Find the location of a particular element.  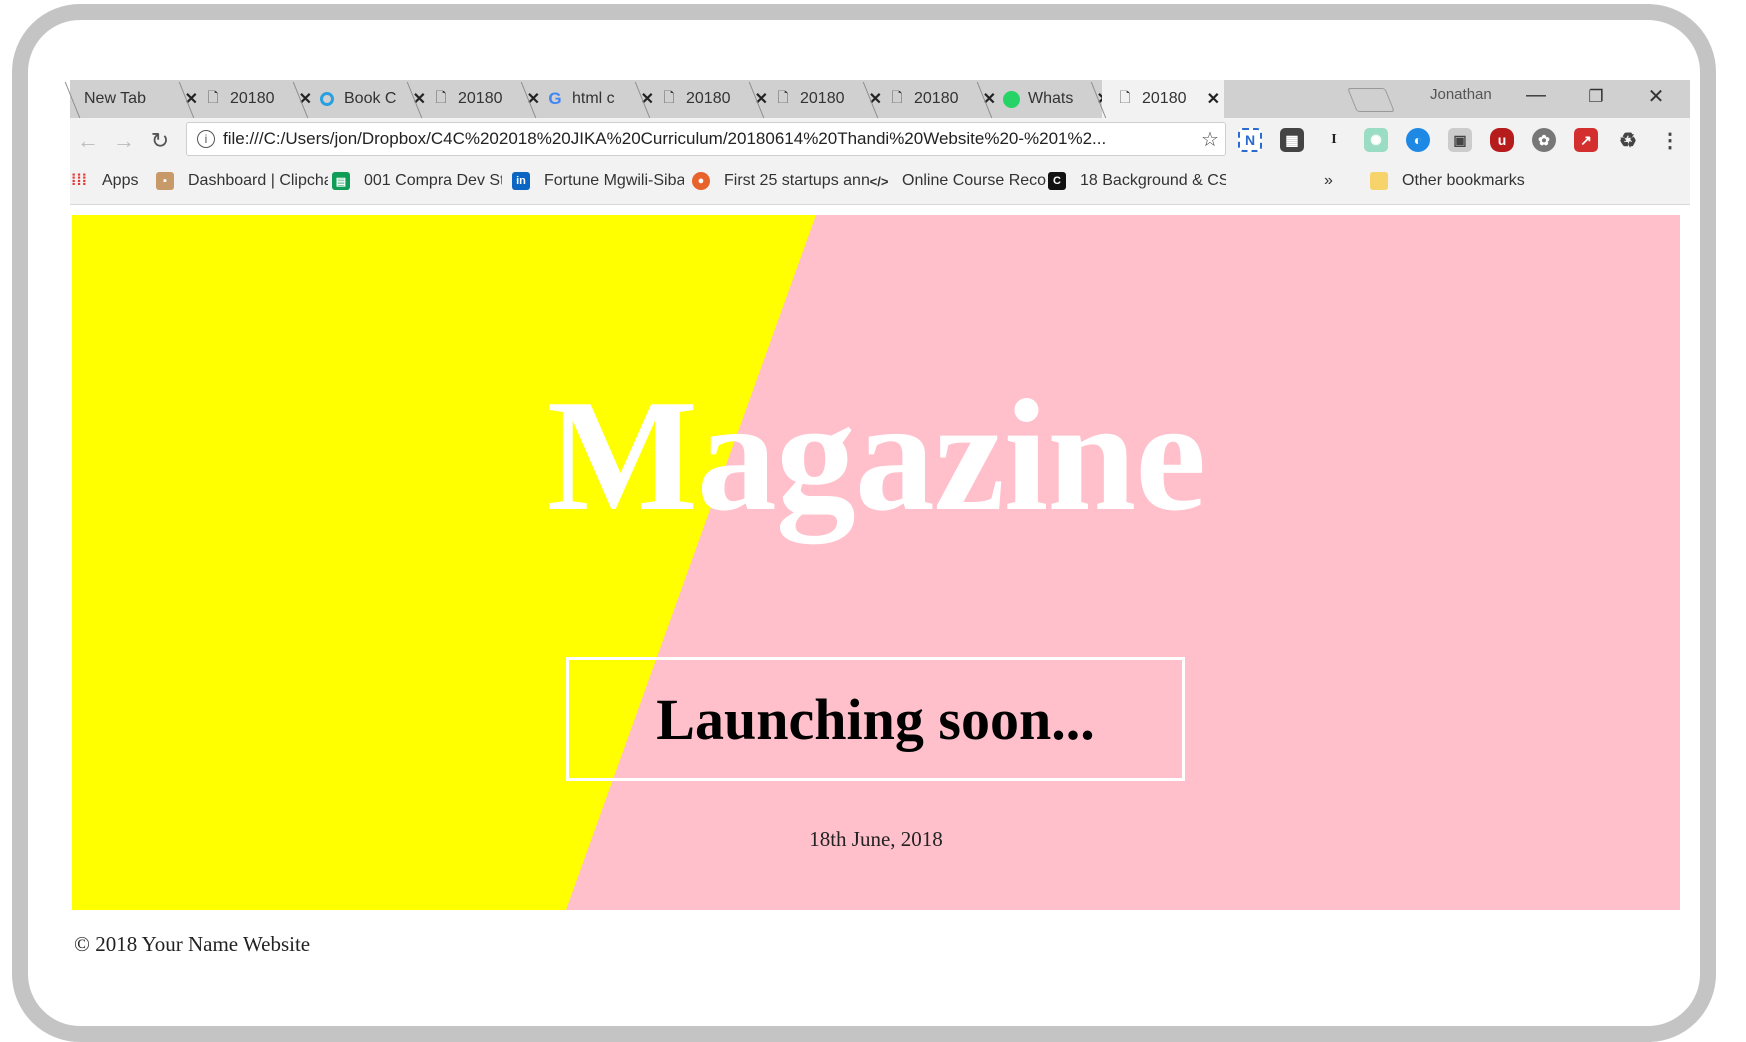

ublock-icon: u is located at coordinates (1502, 140).